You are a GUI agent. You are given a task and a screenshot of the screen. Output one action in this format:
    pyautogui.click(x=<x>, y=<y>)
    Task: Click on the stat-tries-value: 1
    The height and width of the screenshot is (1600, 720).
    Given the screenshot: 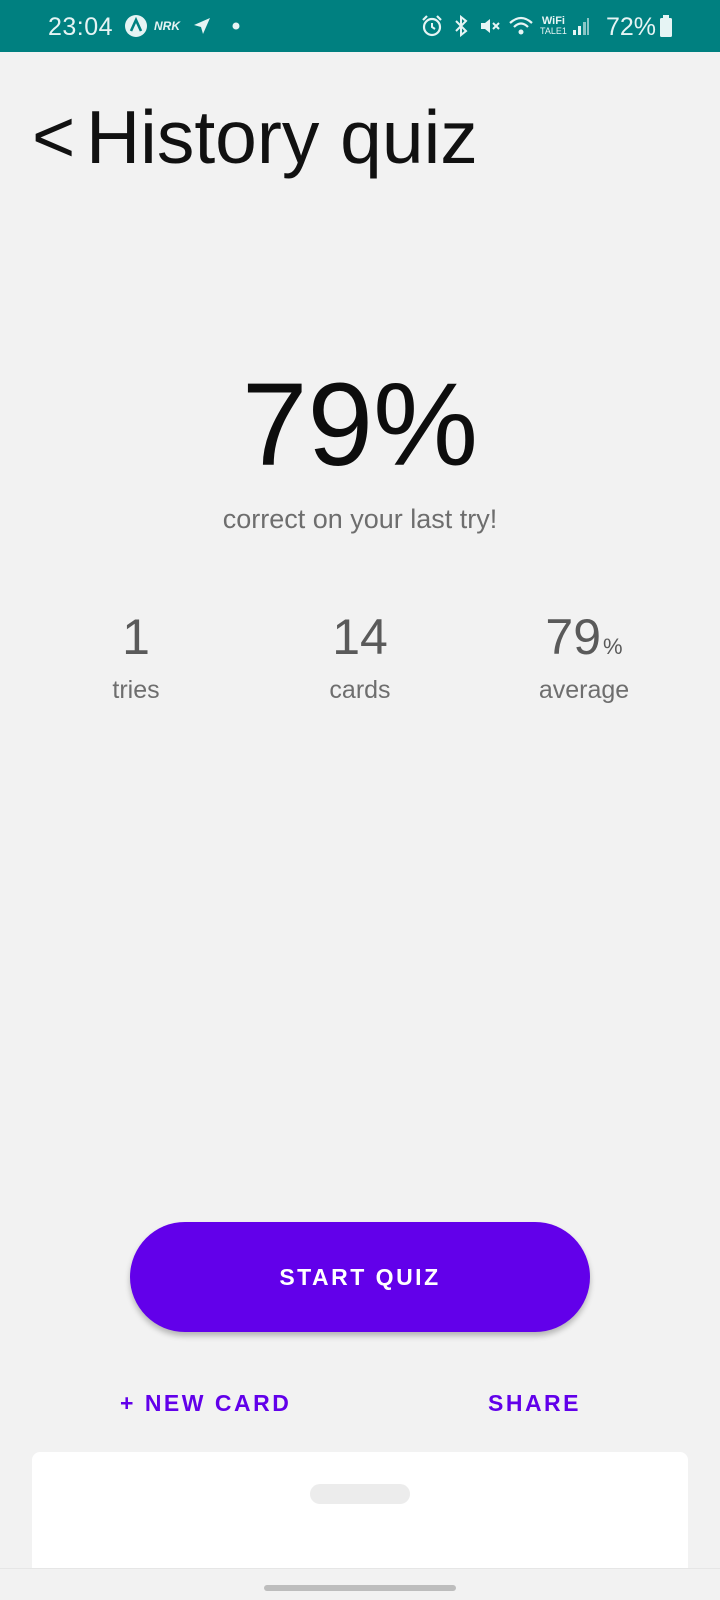 What is the action you would take?
    pyautogui.click(x=136, y=637)
    